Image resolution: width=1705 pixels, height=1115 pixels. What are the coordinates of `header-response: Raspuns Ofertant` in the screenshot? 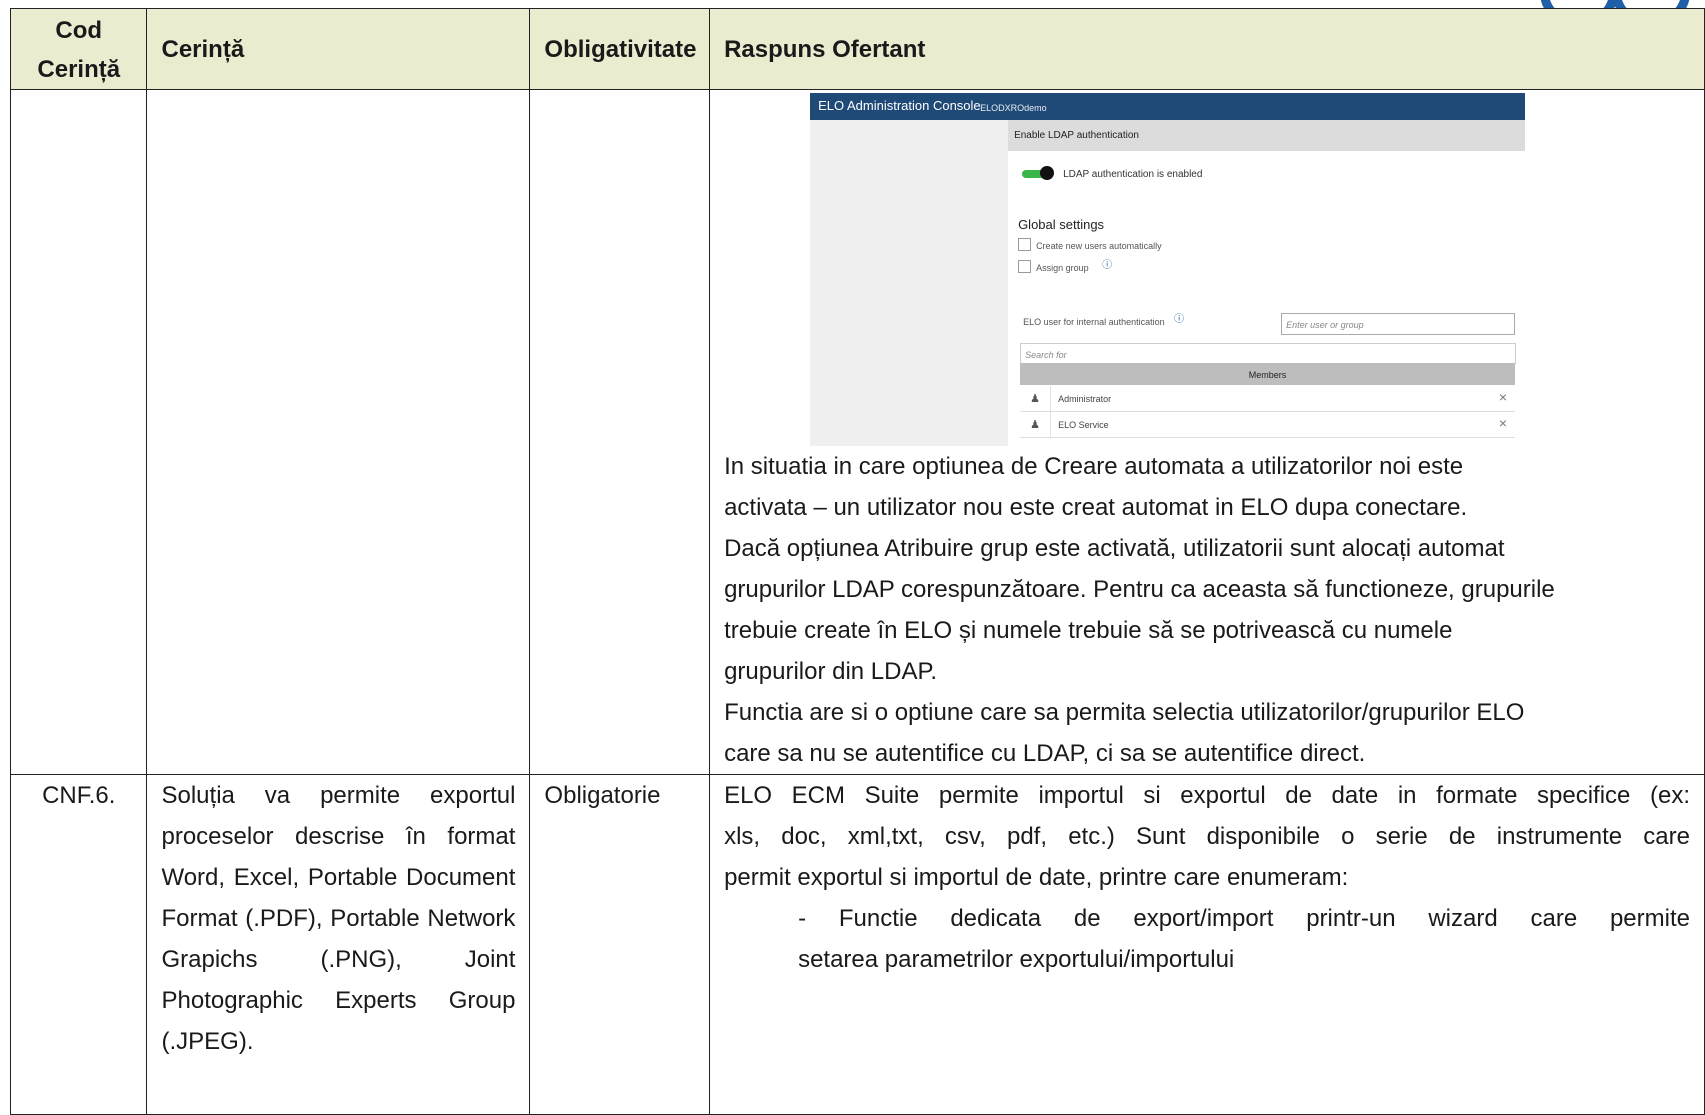 It's located at (1207, 49).